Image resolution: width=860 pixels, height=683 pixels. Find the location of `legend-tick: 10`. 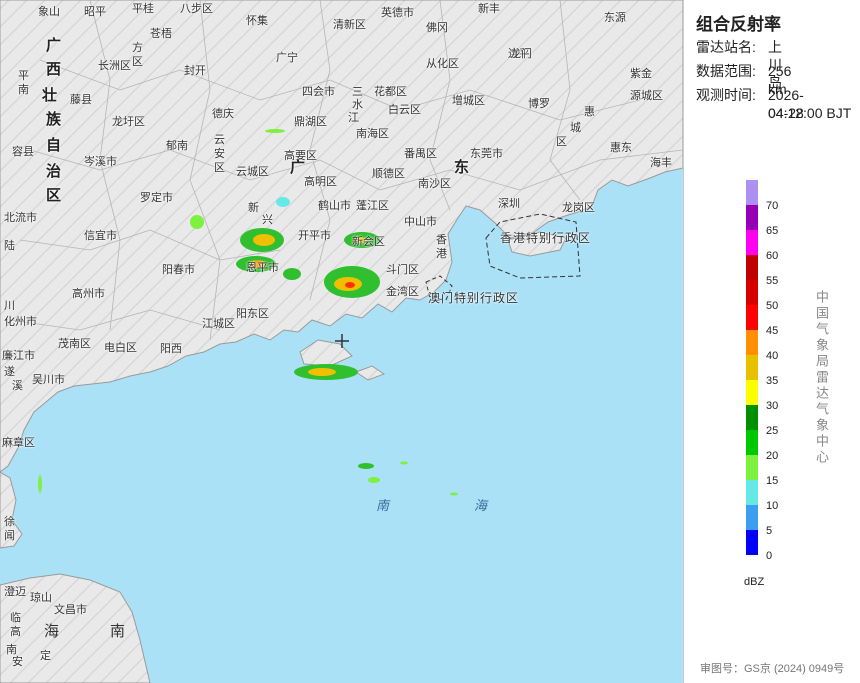

legend-tick: 10 is located at coordinates (772, 506).